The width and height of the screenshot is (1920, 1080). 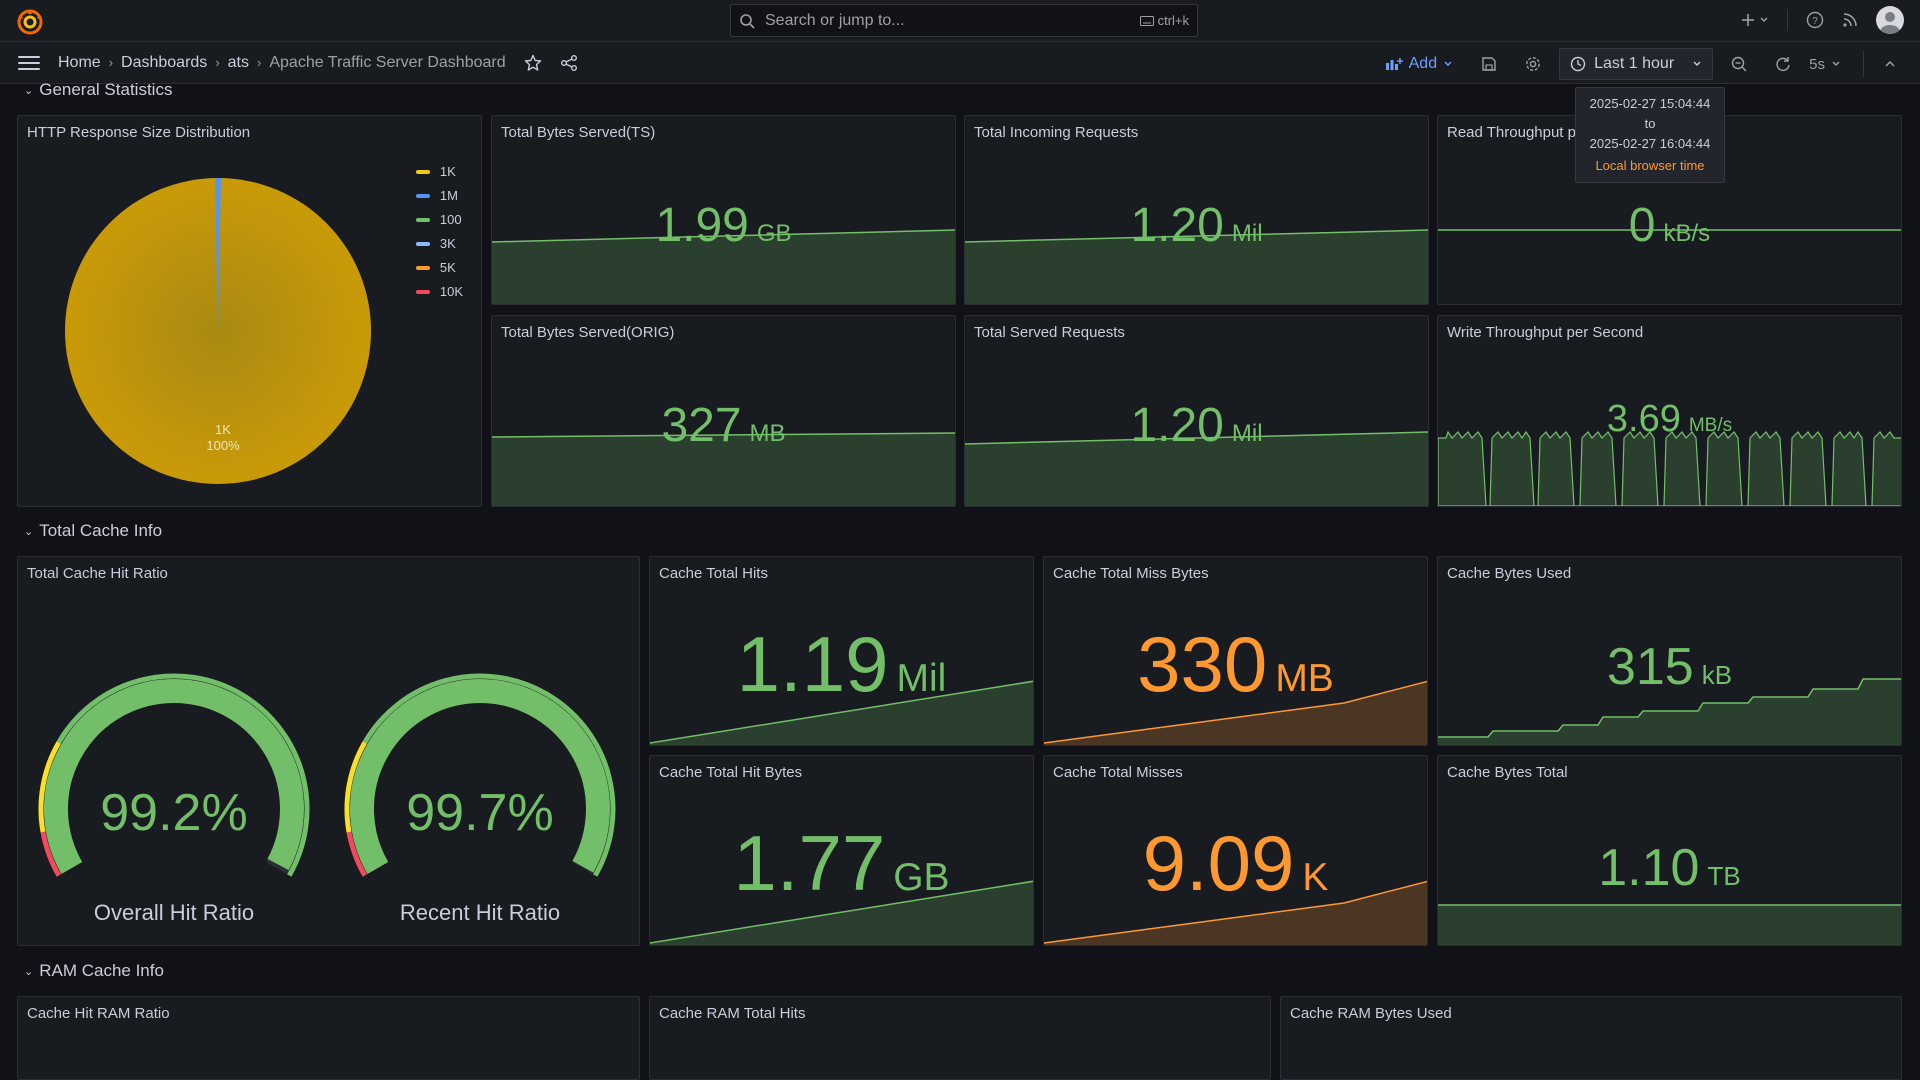 I want to click on user-avatar, so click(x=1890, y=20).